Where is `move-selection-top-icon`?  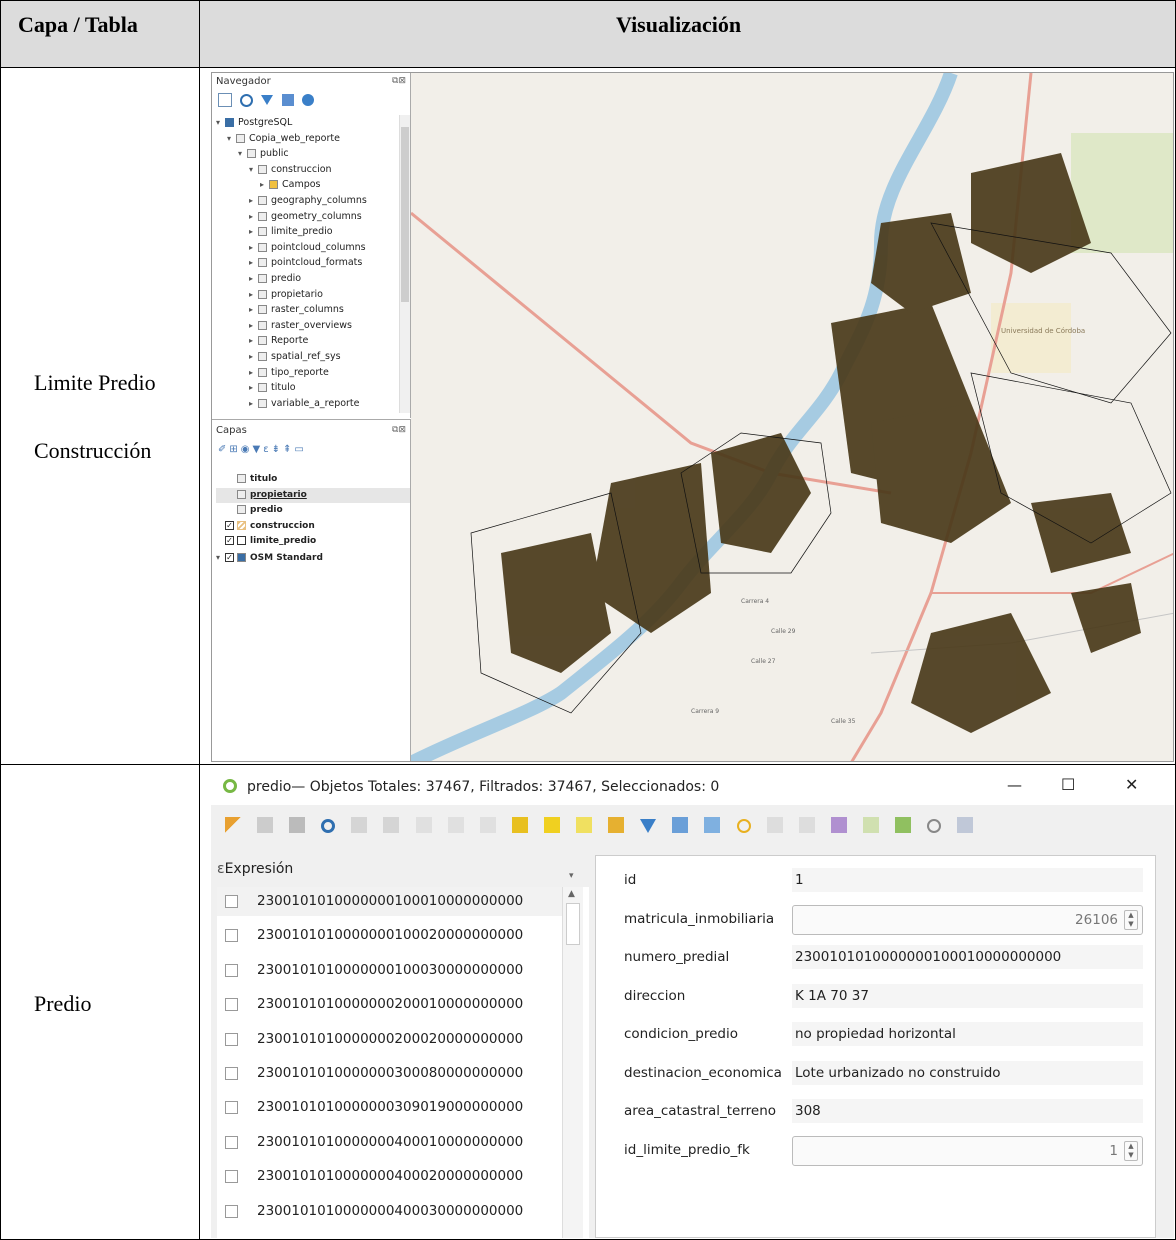
move-selection-top-icon is located at coordinates (680, 825).